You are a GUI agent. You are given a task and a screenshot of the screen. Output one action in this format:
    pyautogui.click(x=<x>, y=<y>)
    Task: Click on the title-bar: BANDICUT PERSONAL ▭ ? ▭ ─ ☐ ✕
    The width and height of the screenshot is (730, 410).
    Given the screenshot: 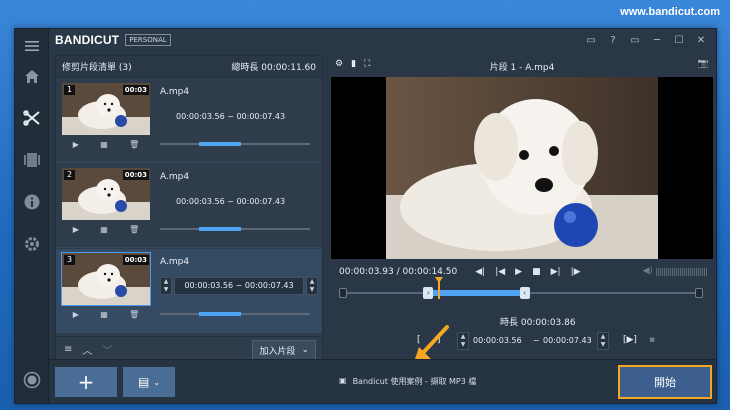 What is the action you would take?
    pyautogui.click(x=382, y=40)
    